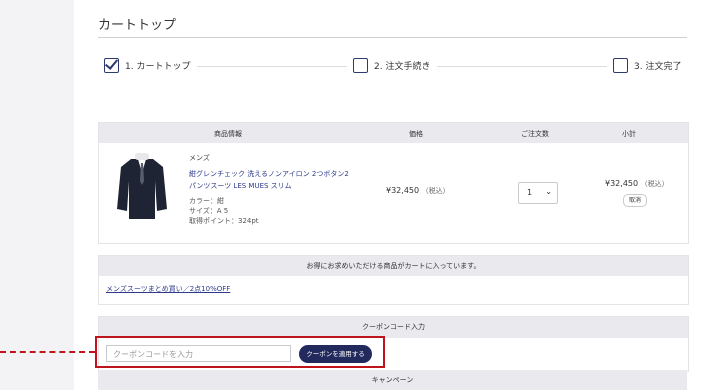 The height and width of the screenshot is (390, 720). What do you see at coordinates (158, 67) in the screenshot?
I see `step-label: 1. カートトップ` at bounding box center [158, 67].